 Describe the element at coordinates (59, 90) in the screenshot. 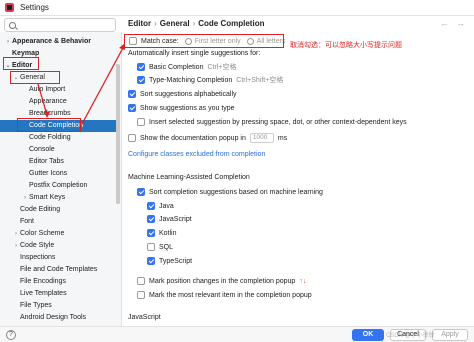

I see `sidebar-item-auto-import: Auto Import` at that location.